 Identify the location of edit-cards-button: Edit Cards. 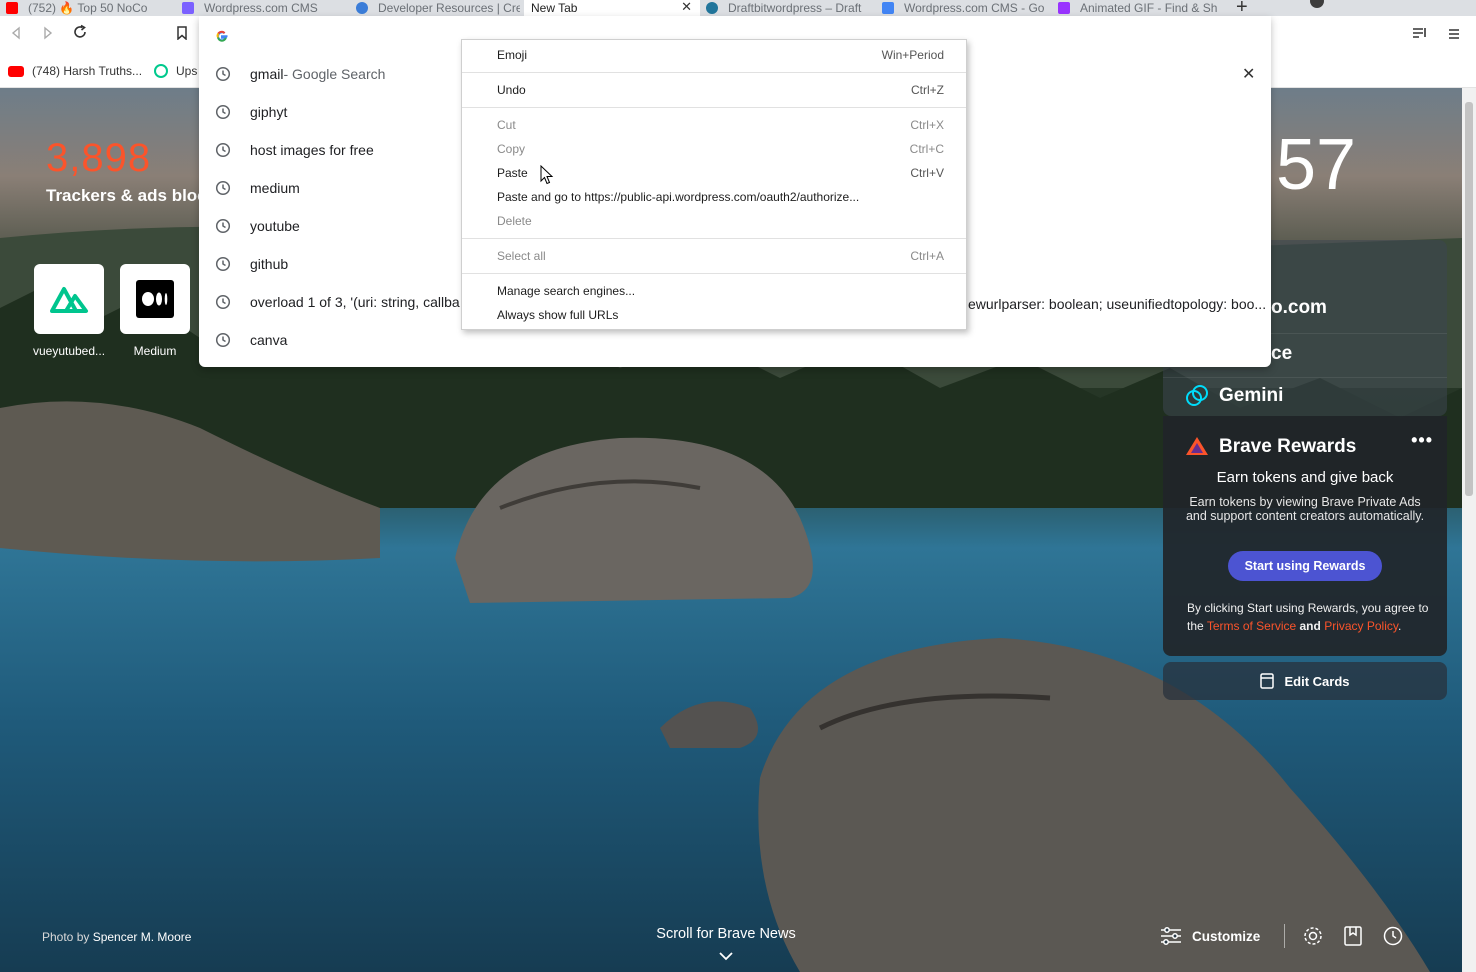
(1305, 681).